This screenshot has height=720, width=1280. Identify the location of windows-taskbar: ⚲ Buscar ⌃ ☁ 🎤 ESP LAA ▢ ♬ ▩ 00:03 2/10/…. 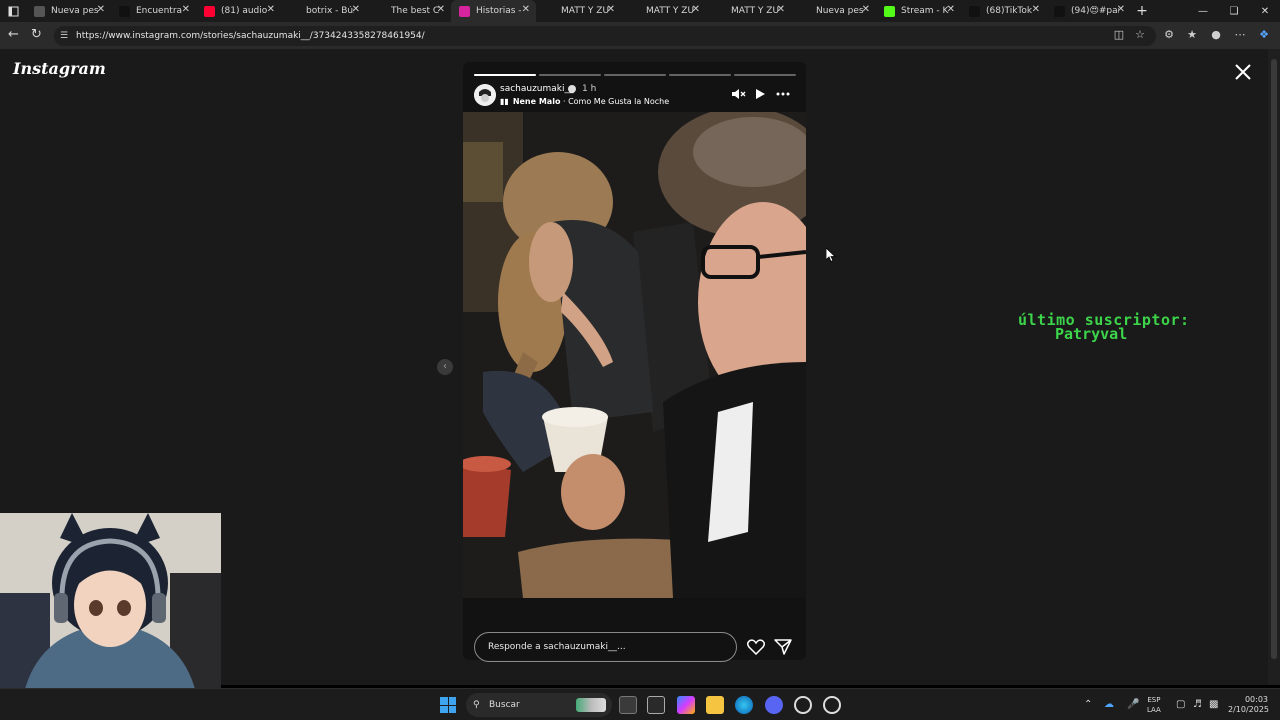
(640, 704).